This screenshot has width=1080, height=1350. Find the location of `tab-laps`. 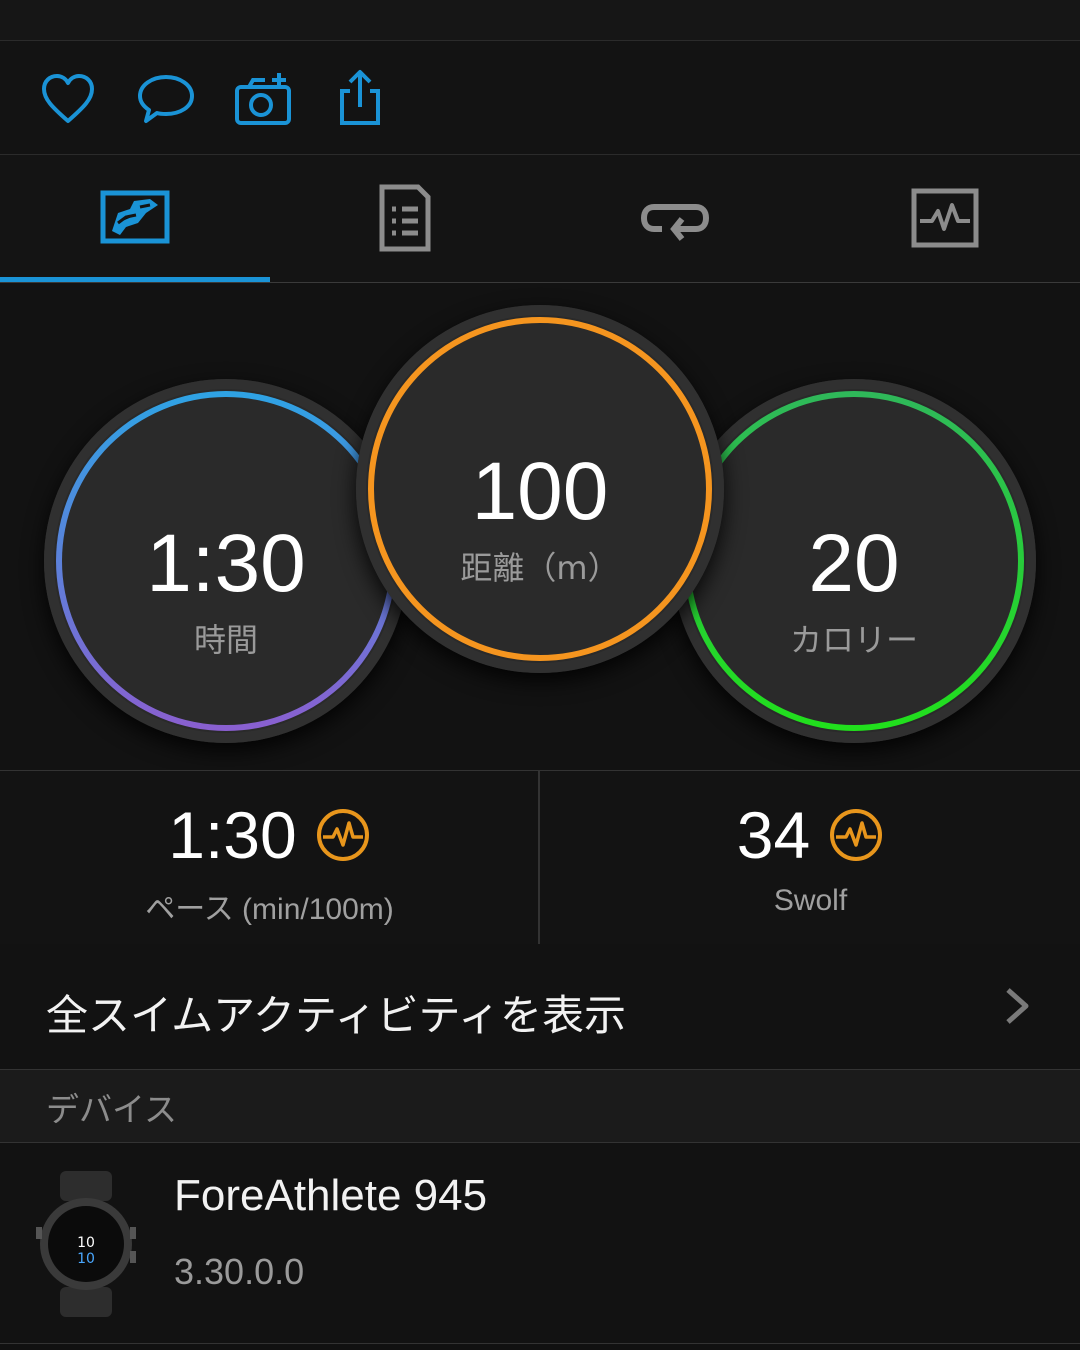

tab-laps is located at coordinates (675, 218).